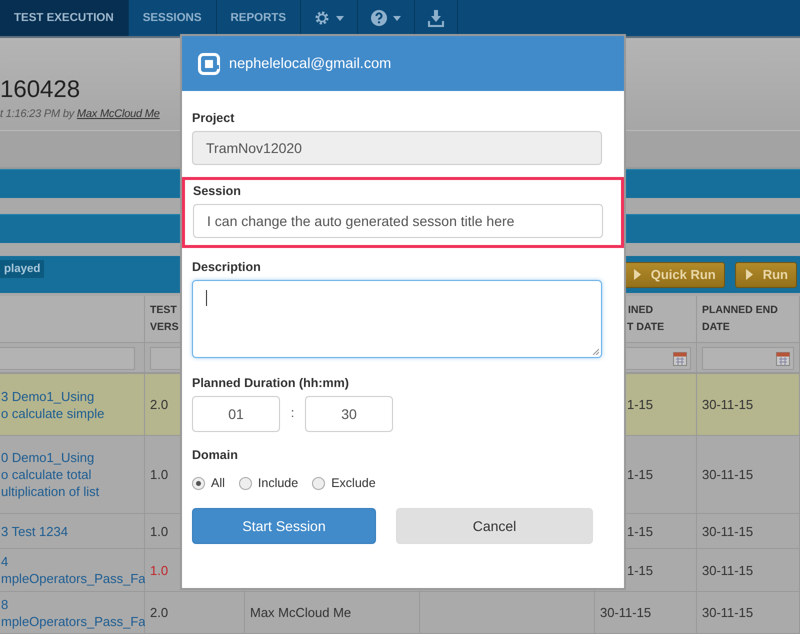  Describe the element at coordinates (379, 18) in the screenshot. I see `help-icon` at that location.